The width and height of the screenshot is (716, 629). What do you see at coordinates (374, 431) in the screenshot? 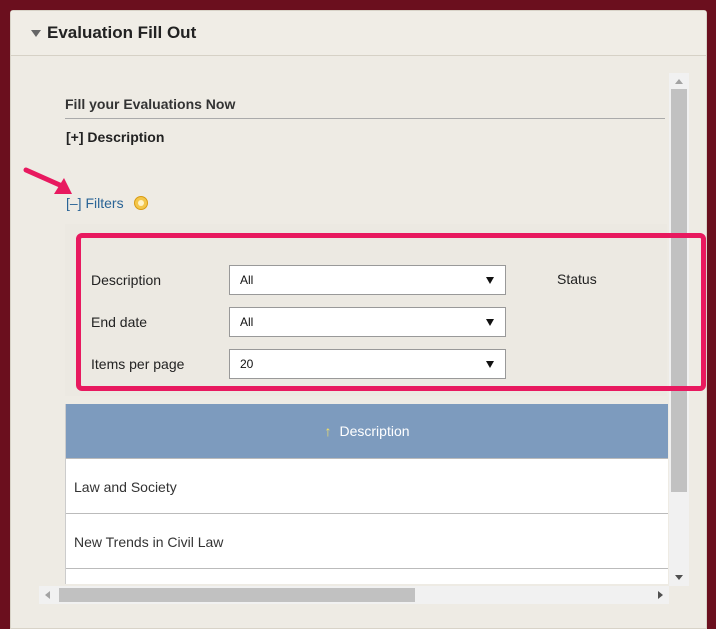
I see `column-header-label: Description` at bounding box center [374, 431].